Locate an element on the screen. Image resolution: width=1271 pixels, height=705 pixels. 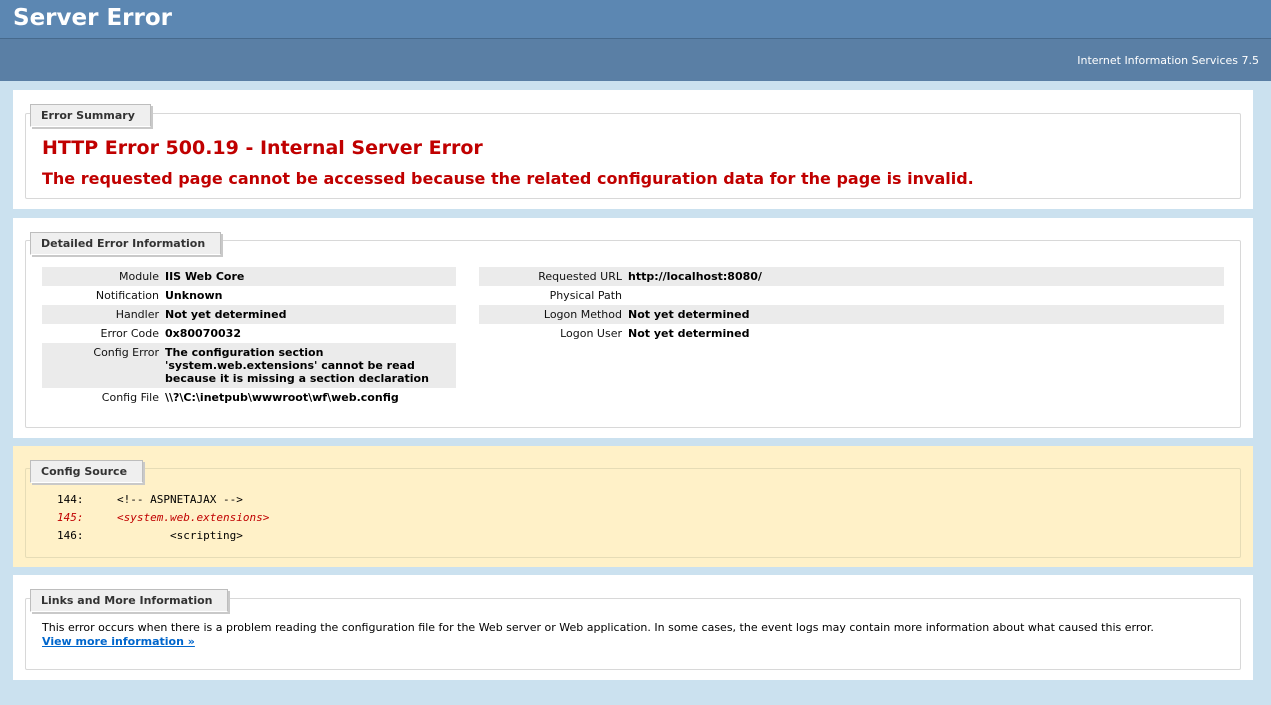
detail-value: Unknown is located at coordinates (194, 295).